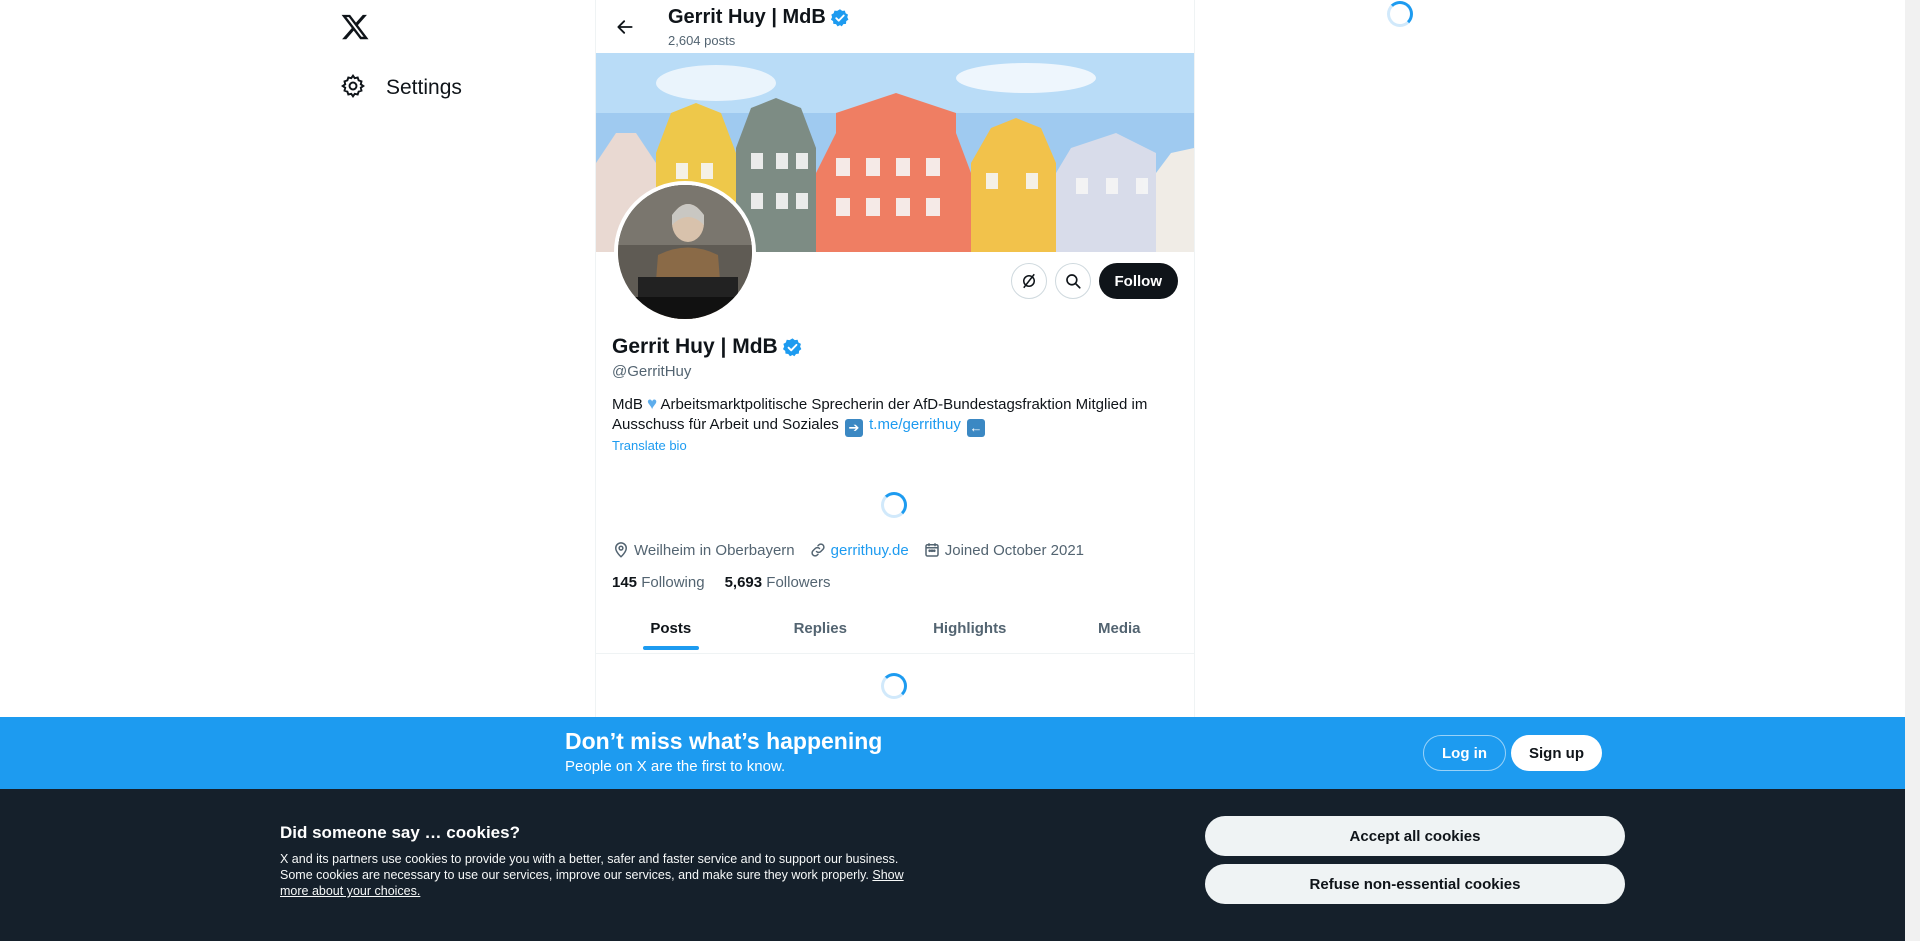 This screenshot has height=941, width=1920. What do you see at coordinates (895, 26) in the screenshot?
I see `profile-header-bar: Gerrit Huy | MdB 2,604 posts` at bounding box center [895, 26].